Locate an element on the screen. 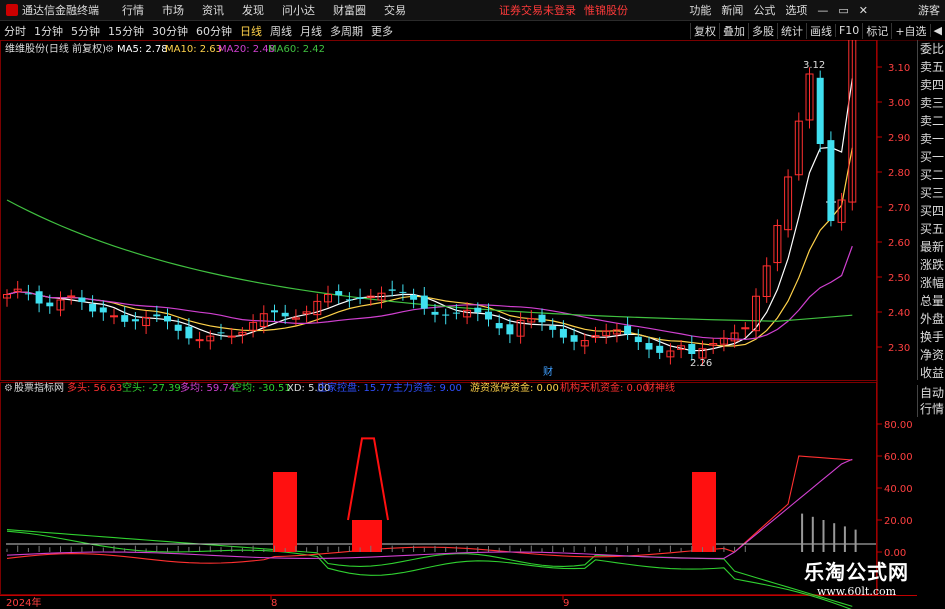 The height and width of the screenshot is (609, 945). watermark-url: www.60lt.com is located at coordinates (856, 591).